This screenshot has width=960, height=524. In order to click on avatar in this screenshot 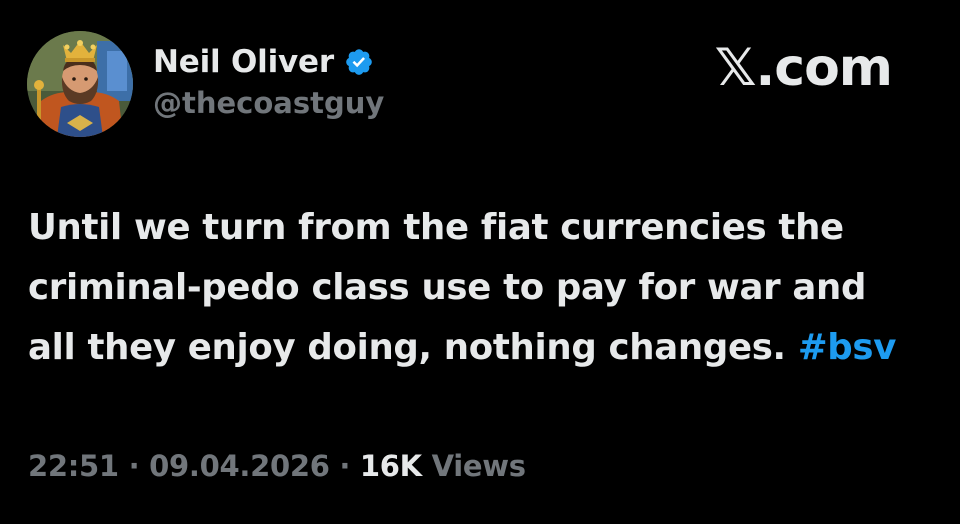, I will do `click(80, 84)`.